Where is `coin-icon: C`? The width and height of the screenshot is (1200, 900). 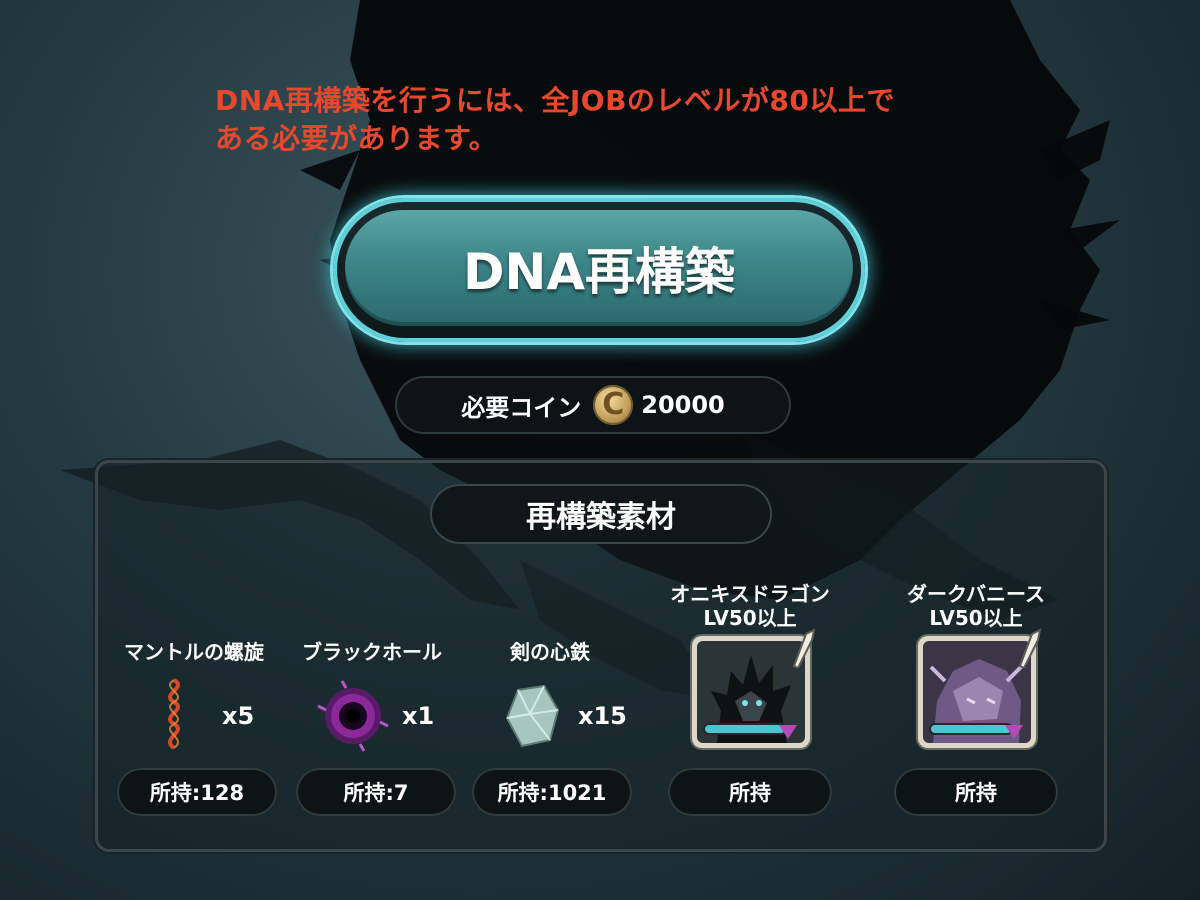
coin-icon: C is located at coordinates (613, 405).